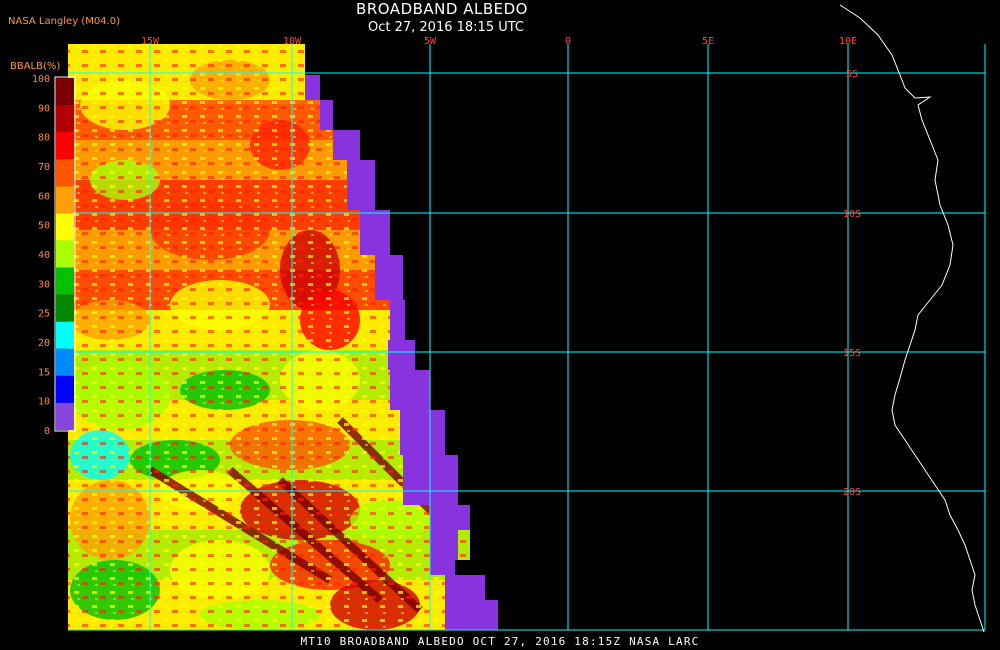 The height and width of the screenshot is (650, 1000). I want to click on longitude-label: 10E, so click(848, 41).